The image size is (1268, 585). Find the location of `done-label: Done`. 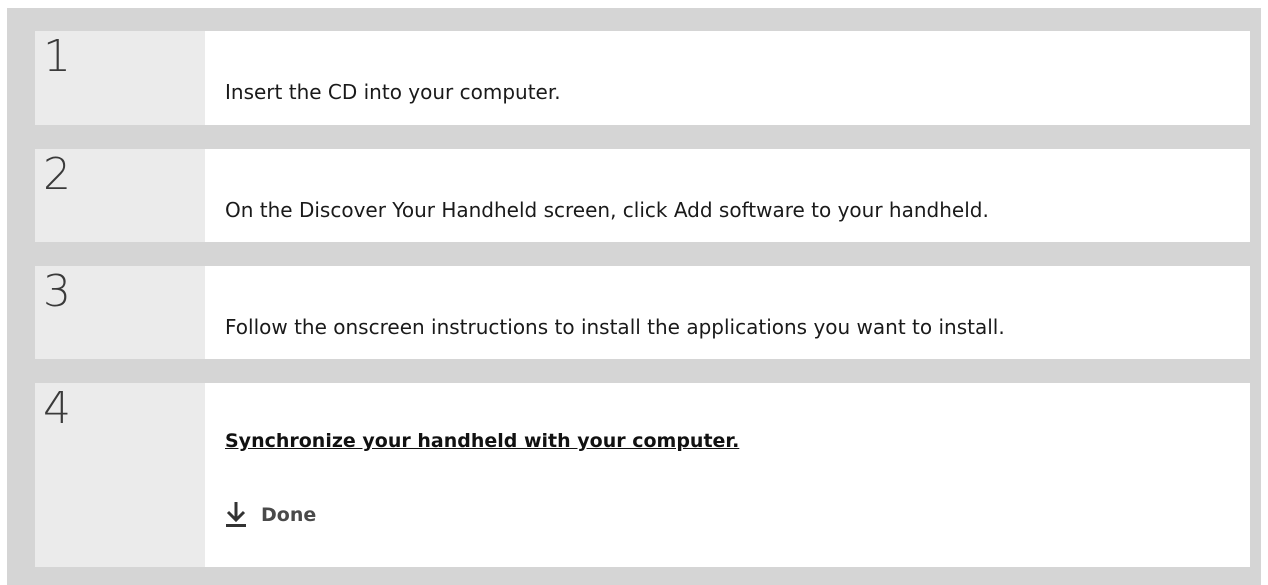

done-label: Done is located at coordinates (289, 515).